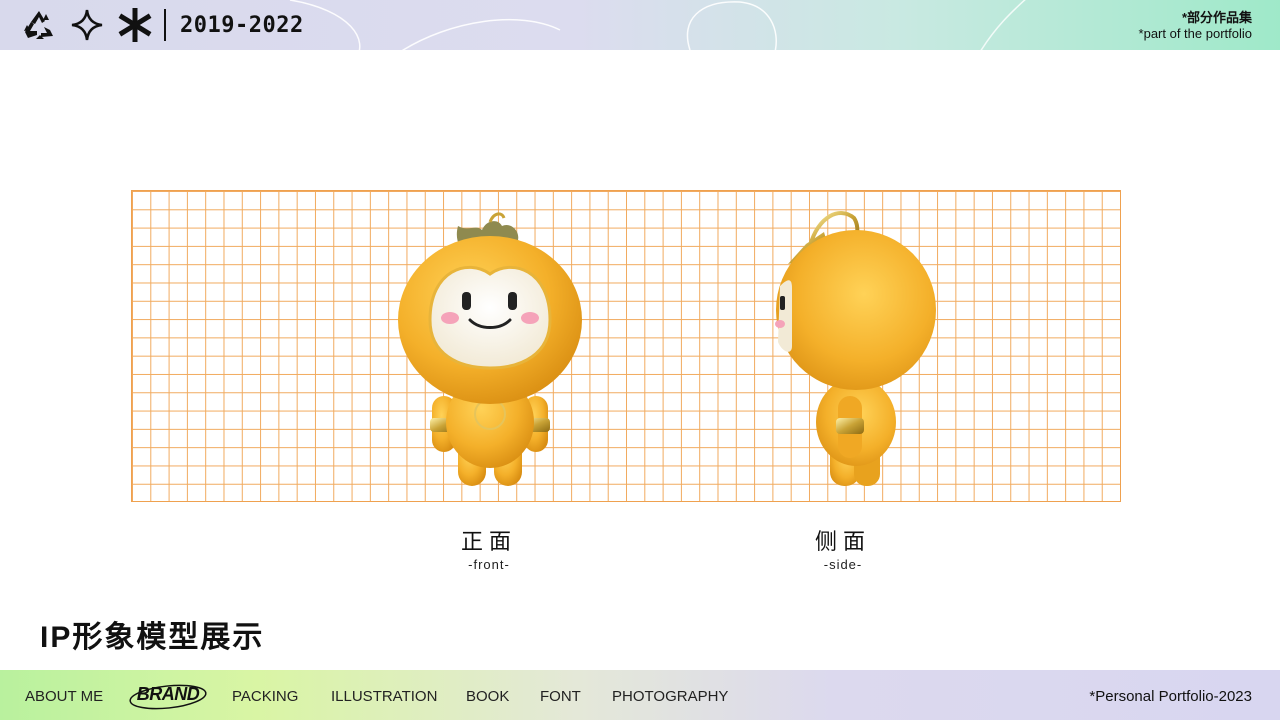 The height and width of the screenshot is (720, 1280). I want to click on nav-photography: PHOTOGRAPHY, so click(670, 696).